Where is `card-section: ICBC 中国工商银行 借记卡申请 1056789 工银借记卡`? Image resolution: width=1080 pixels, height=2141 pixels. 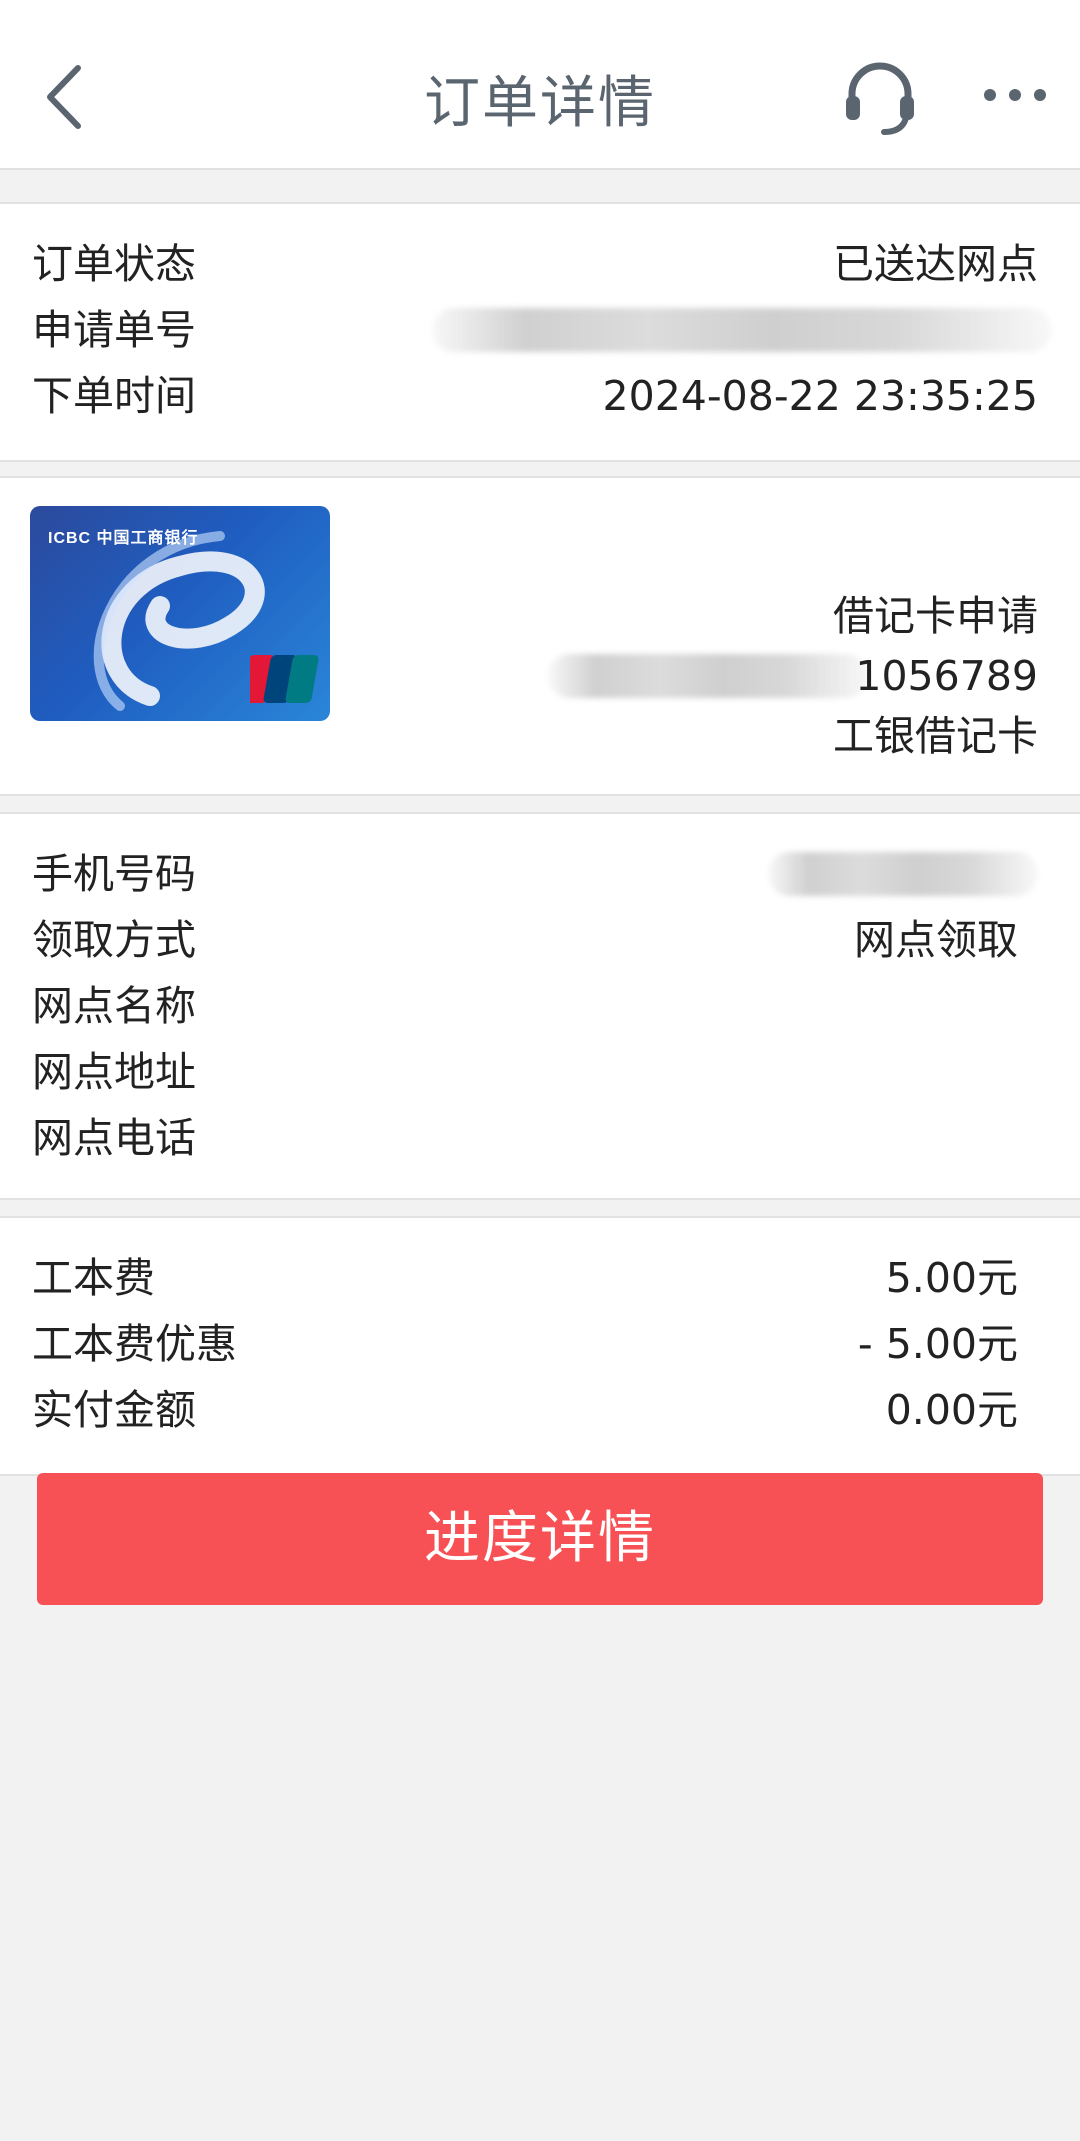 card-section: ICBC 中国工商银行 借记卡申请 1056789 工银借记卡 is located at coordinates (540, 636).